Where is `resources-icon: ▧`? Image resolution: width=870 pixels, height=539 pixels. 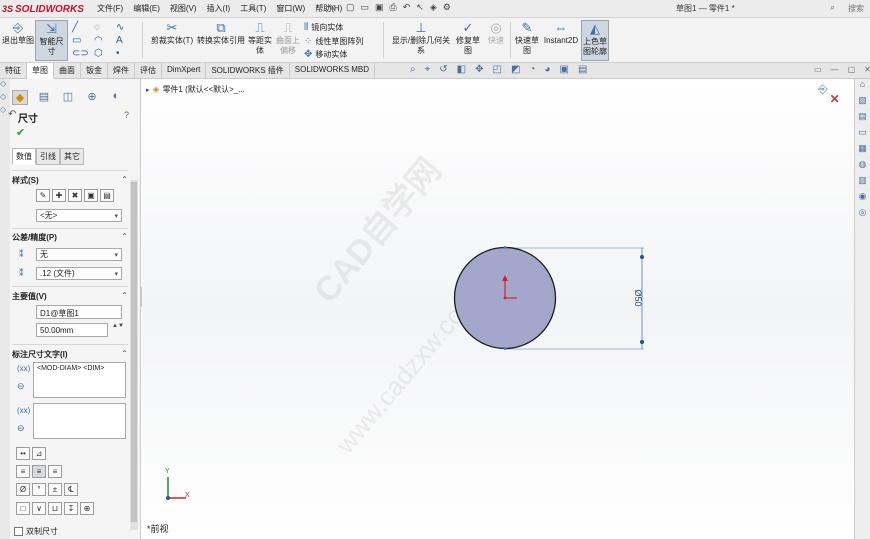
resources-icon: ▧ is located at coordinates (862, 103).